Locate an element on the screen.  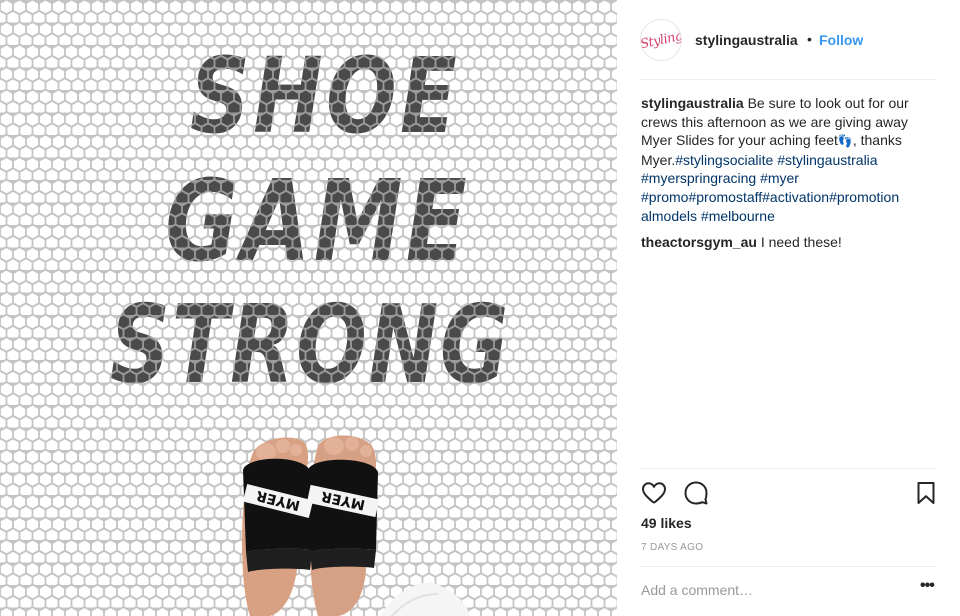
caption-text: , thanks is located at coordinates (877, 140).